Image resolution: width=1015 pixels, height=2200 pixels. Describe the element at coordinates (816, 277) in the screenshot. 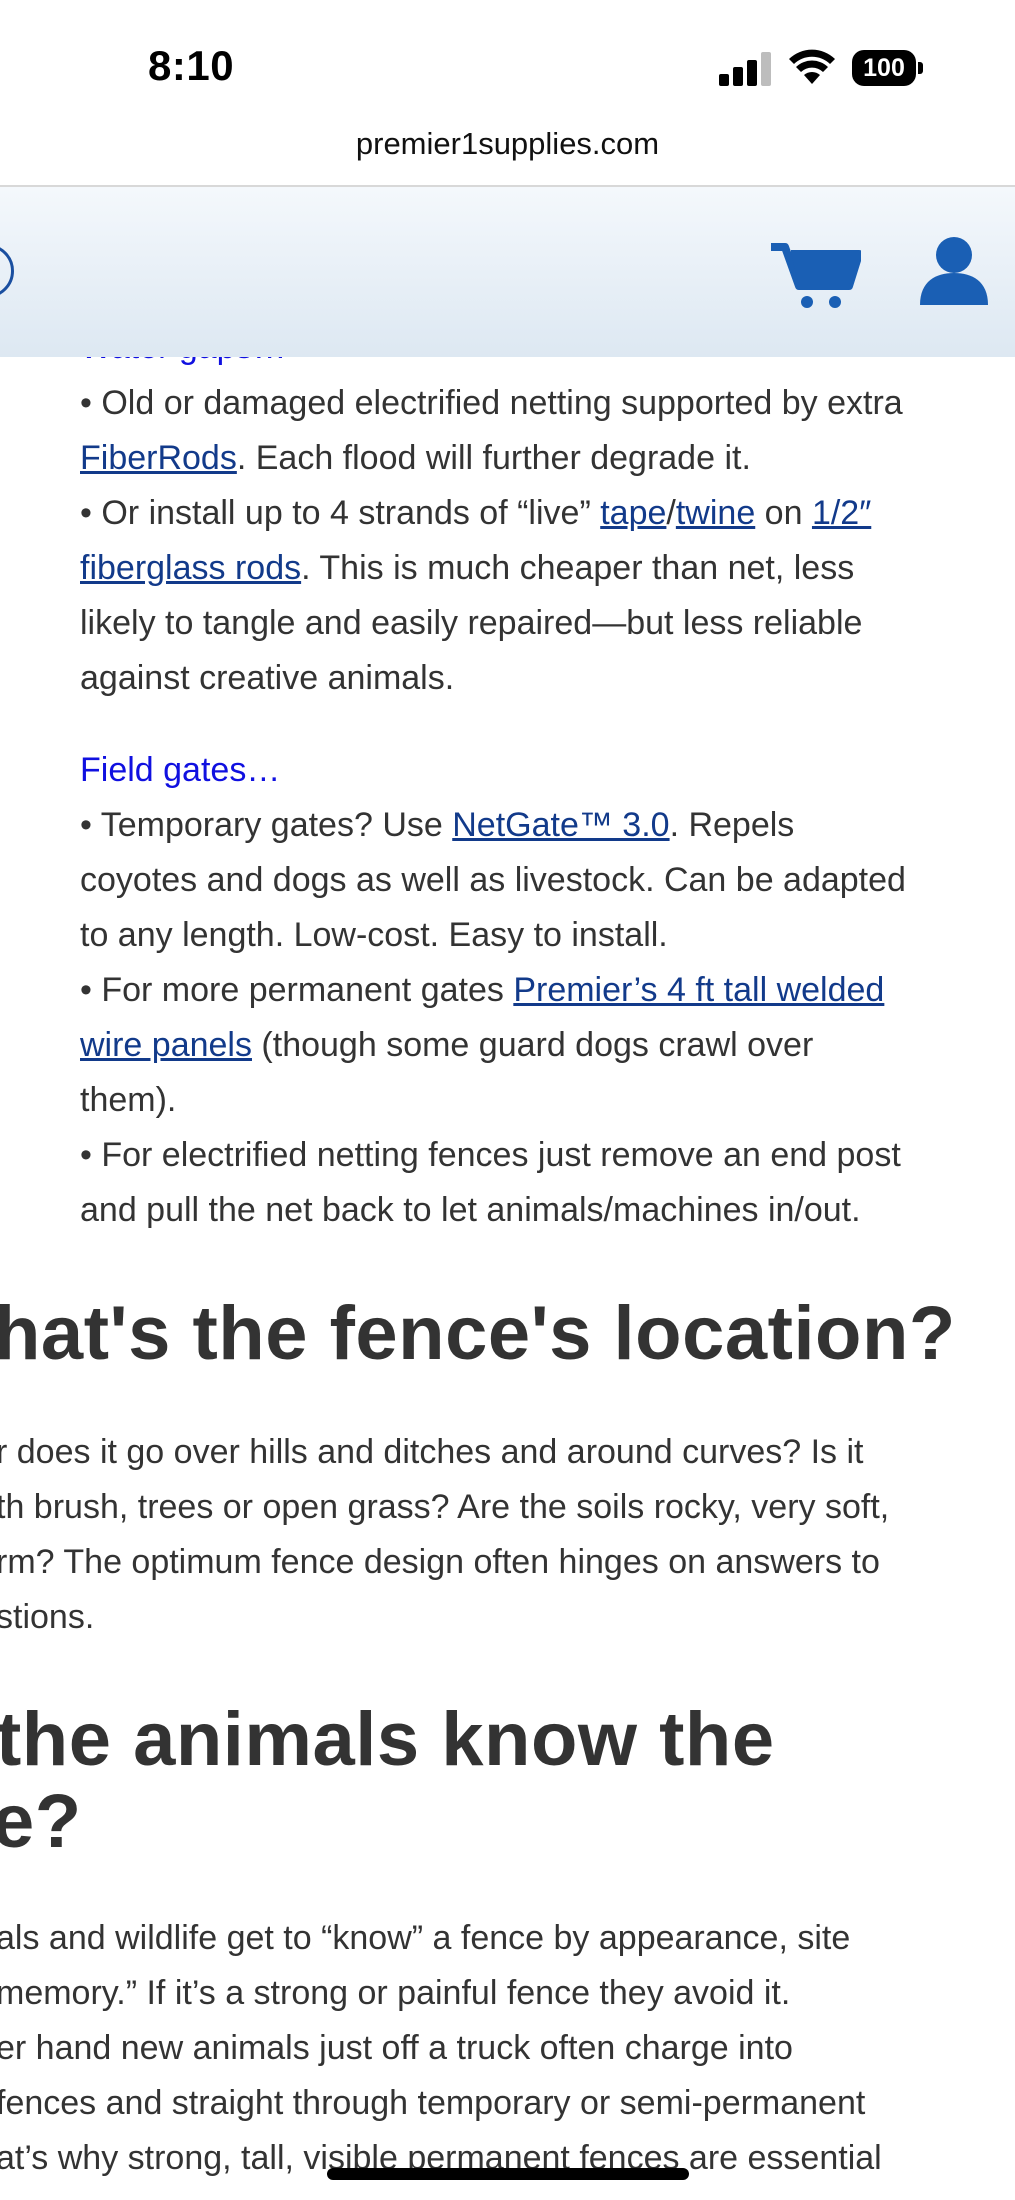

I see `cart-icon` at that location.